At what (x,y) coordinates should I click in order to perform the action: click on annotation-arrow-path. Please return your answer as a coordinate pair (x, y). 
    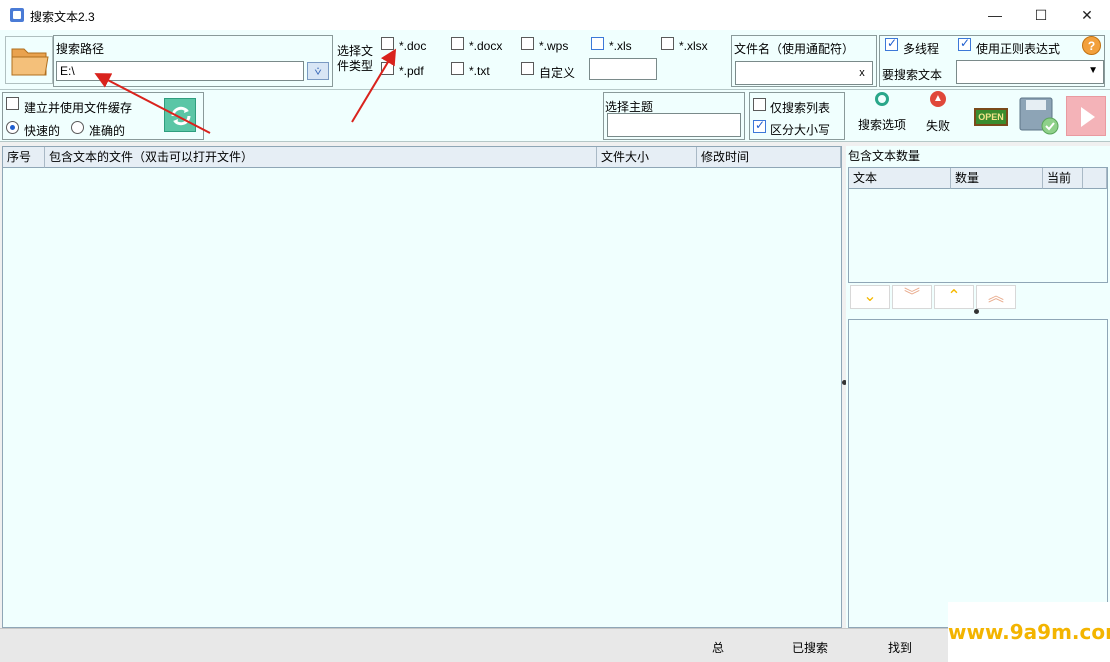
    Looking at the image, I should click on (152, 103).